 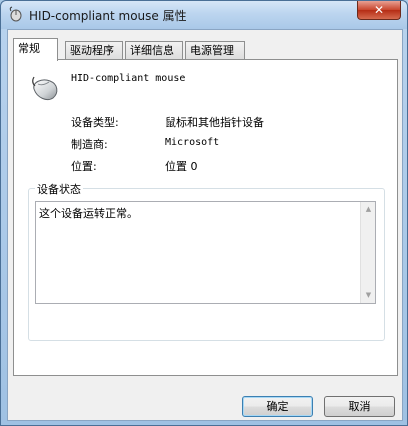 What do you see at coordinates (84, 166) in the screenshot?
I see `location-label: 位置:` at bounding box center [84, 166].